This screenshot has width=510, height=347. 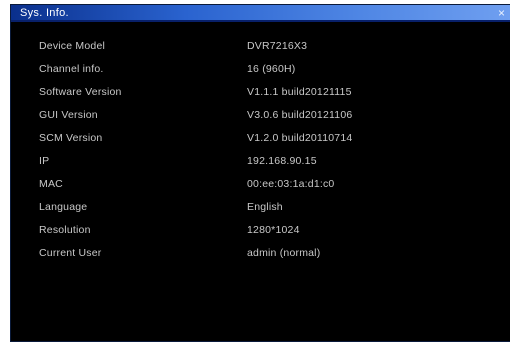 I want to click on info-value: V3.0.6 build20121106, so click(x=300, y=115).